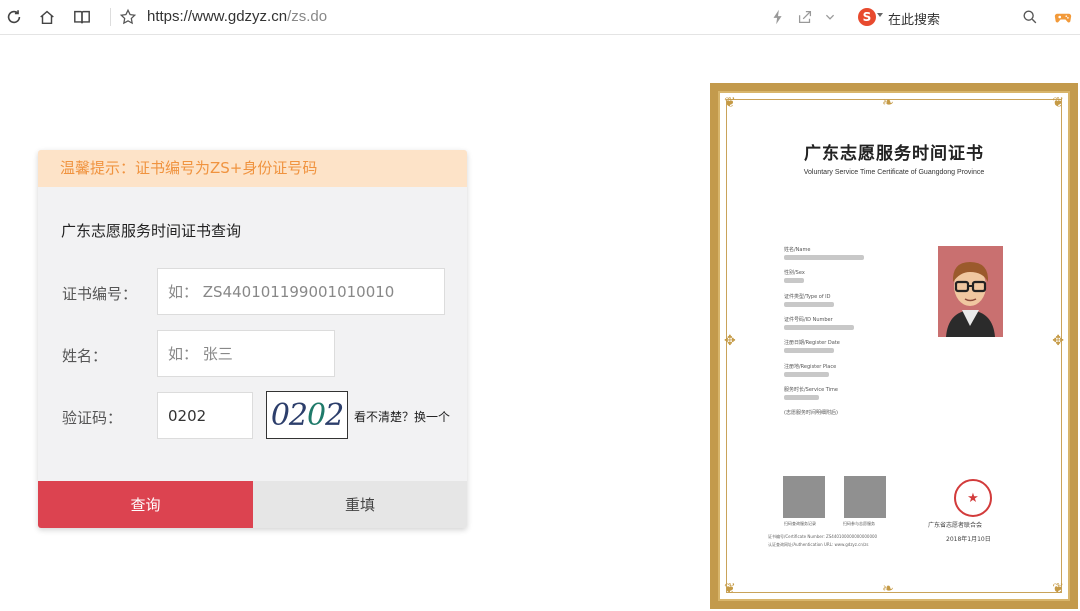  Describe the element at coordinates (128, 17) in the screenshot. I see `bookmark-star-icon` at that location.